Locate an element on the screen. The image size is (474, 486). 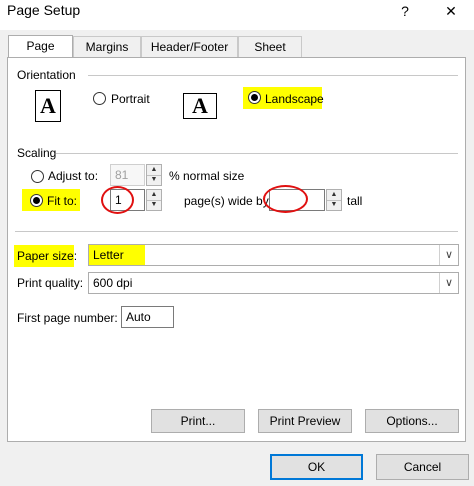
landscape-page-icon: A is located at coordinates (200, 106).